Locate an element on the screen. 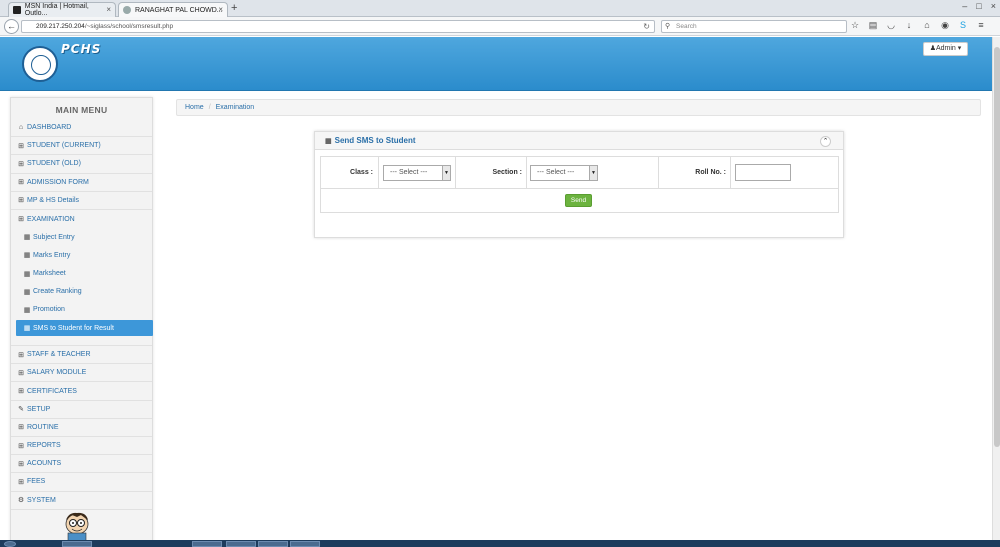 This screenshot has height=547, width=1000. send-button: Send is located at coordinates (578, 200).